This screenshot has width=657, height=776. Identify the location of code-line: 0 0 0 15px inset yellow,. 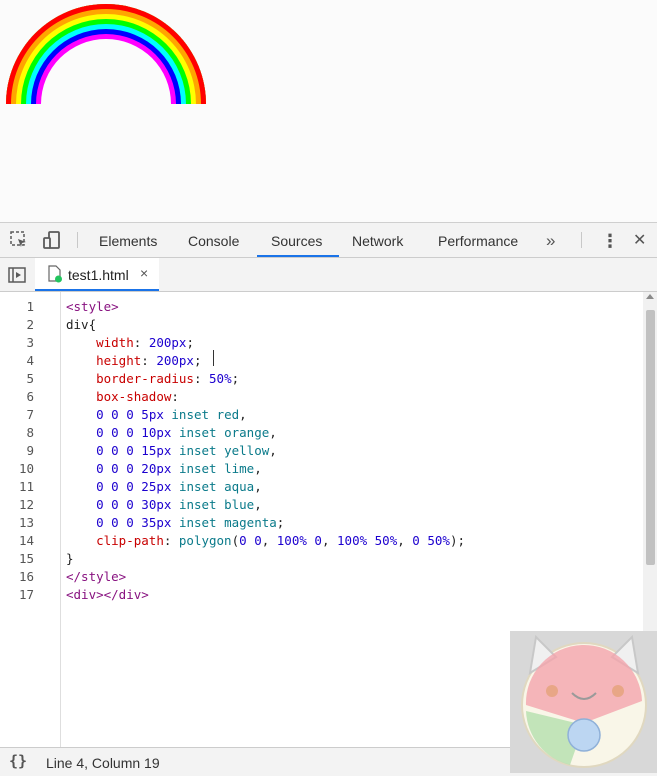
(171, 450).